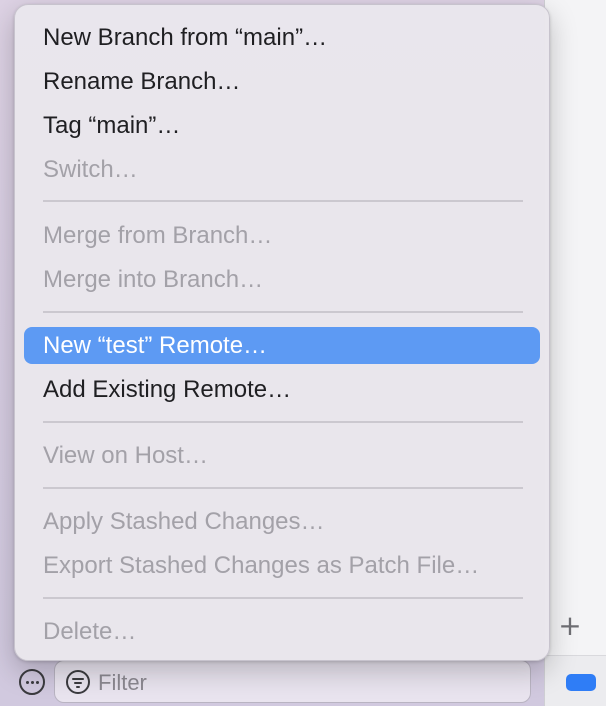 The image size is (606, 706). I want to click on filter-placeholder: Filter, so click(122, 682).